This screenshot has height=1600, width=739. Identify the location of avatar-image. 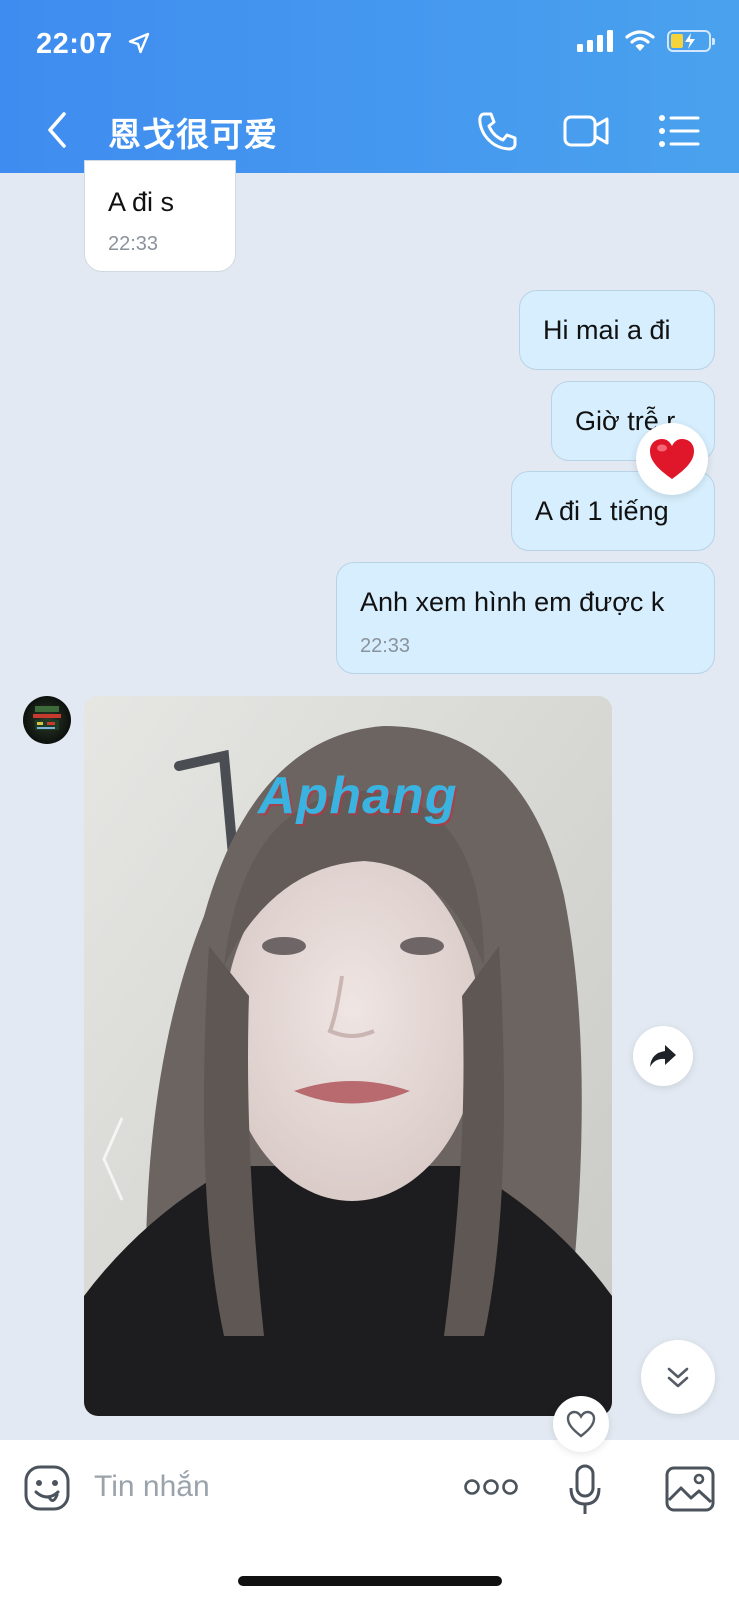
(47, 718).